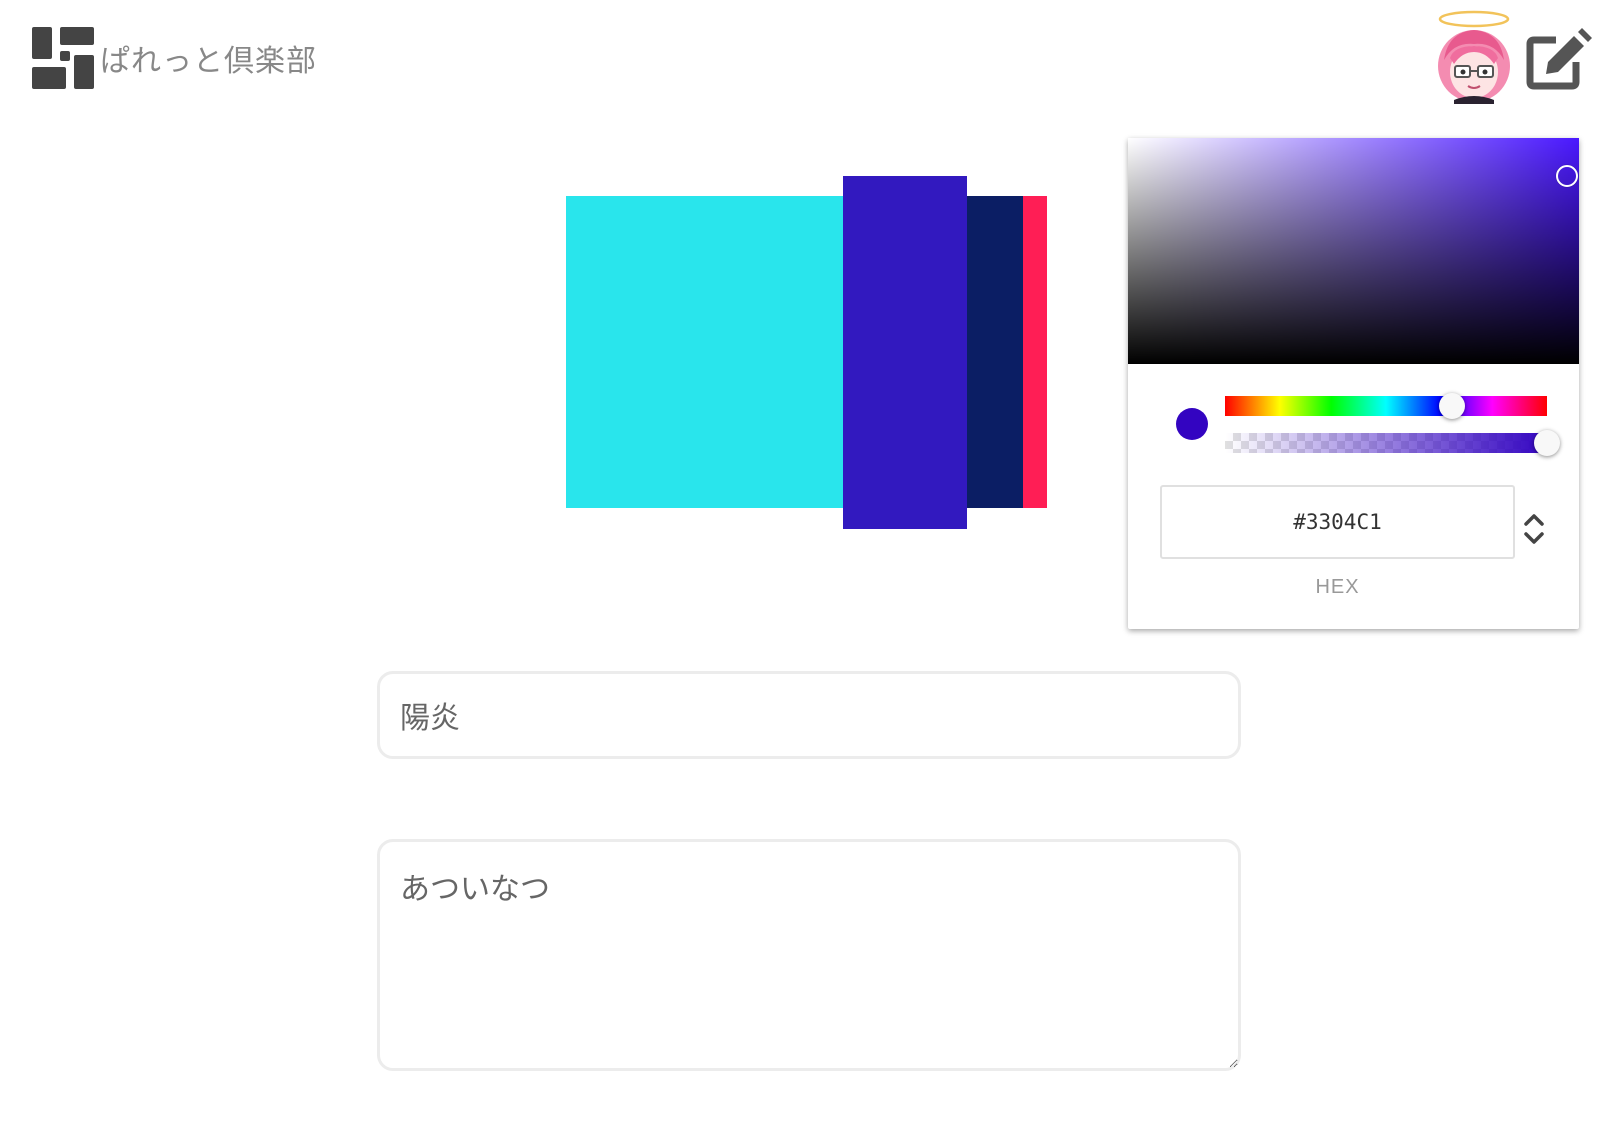 The height and width of the screenshot is (1130, 1602). What do you see at coordinates (1392, 443) in the screenshot?
I see `alpha-slider` at bounding box center [1392, 443].